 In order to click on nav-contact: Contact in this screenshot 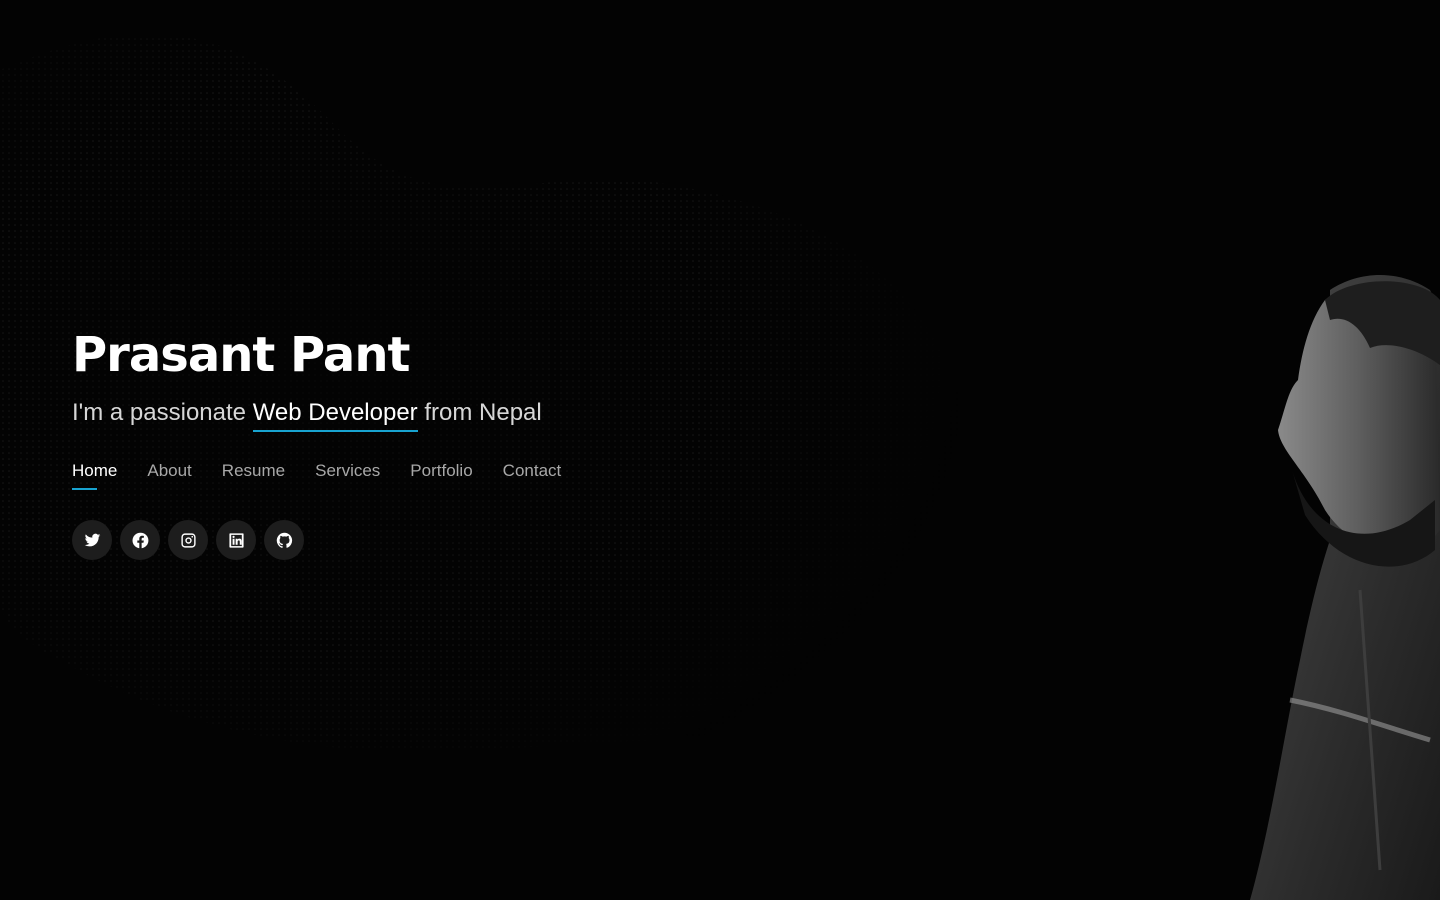, I will do `click(532, 474)`.